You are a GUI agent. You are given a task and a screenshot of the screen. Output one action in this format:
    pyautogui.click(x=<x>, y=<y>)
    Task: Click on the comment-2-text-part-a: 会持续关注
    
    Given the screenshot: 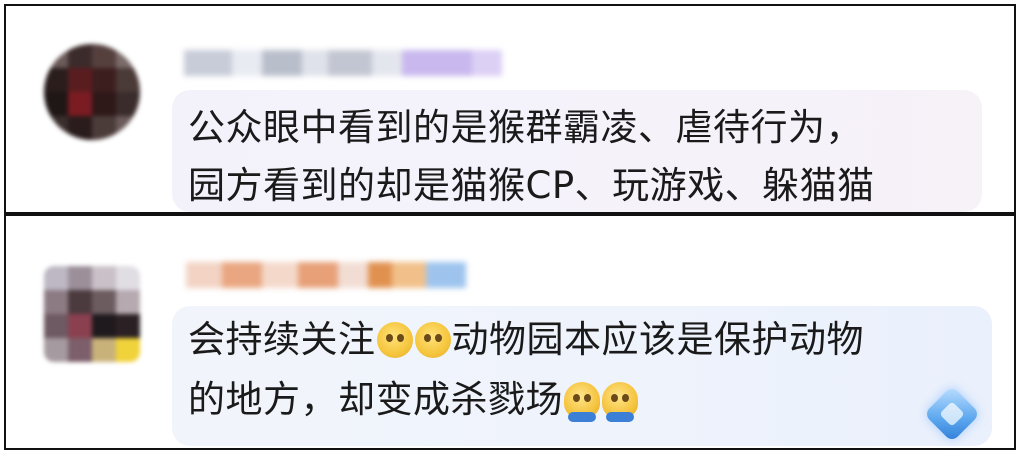 What is the action you would take?
    pyautogui.click(x=282, y=339)
    